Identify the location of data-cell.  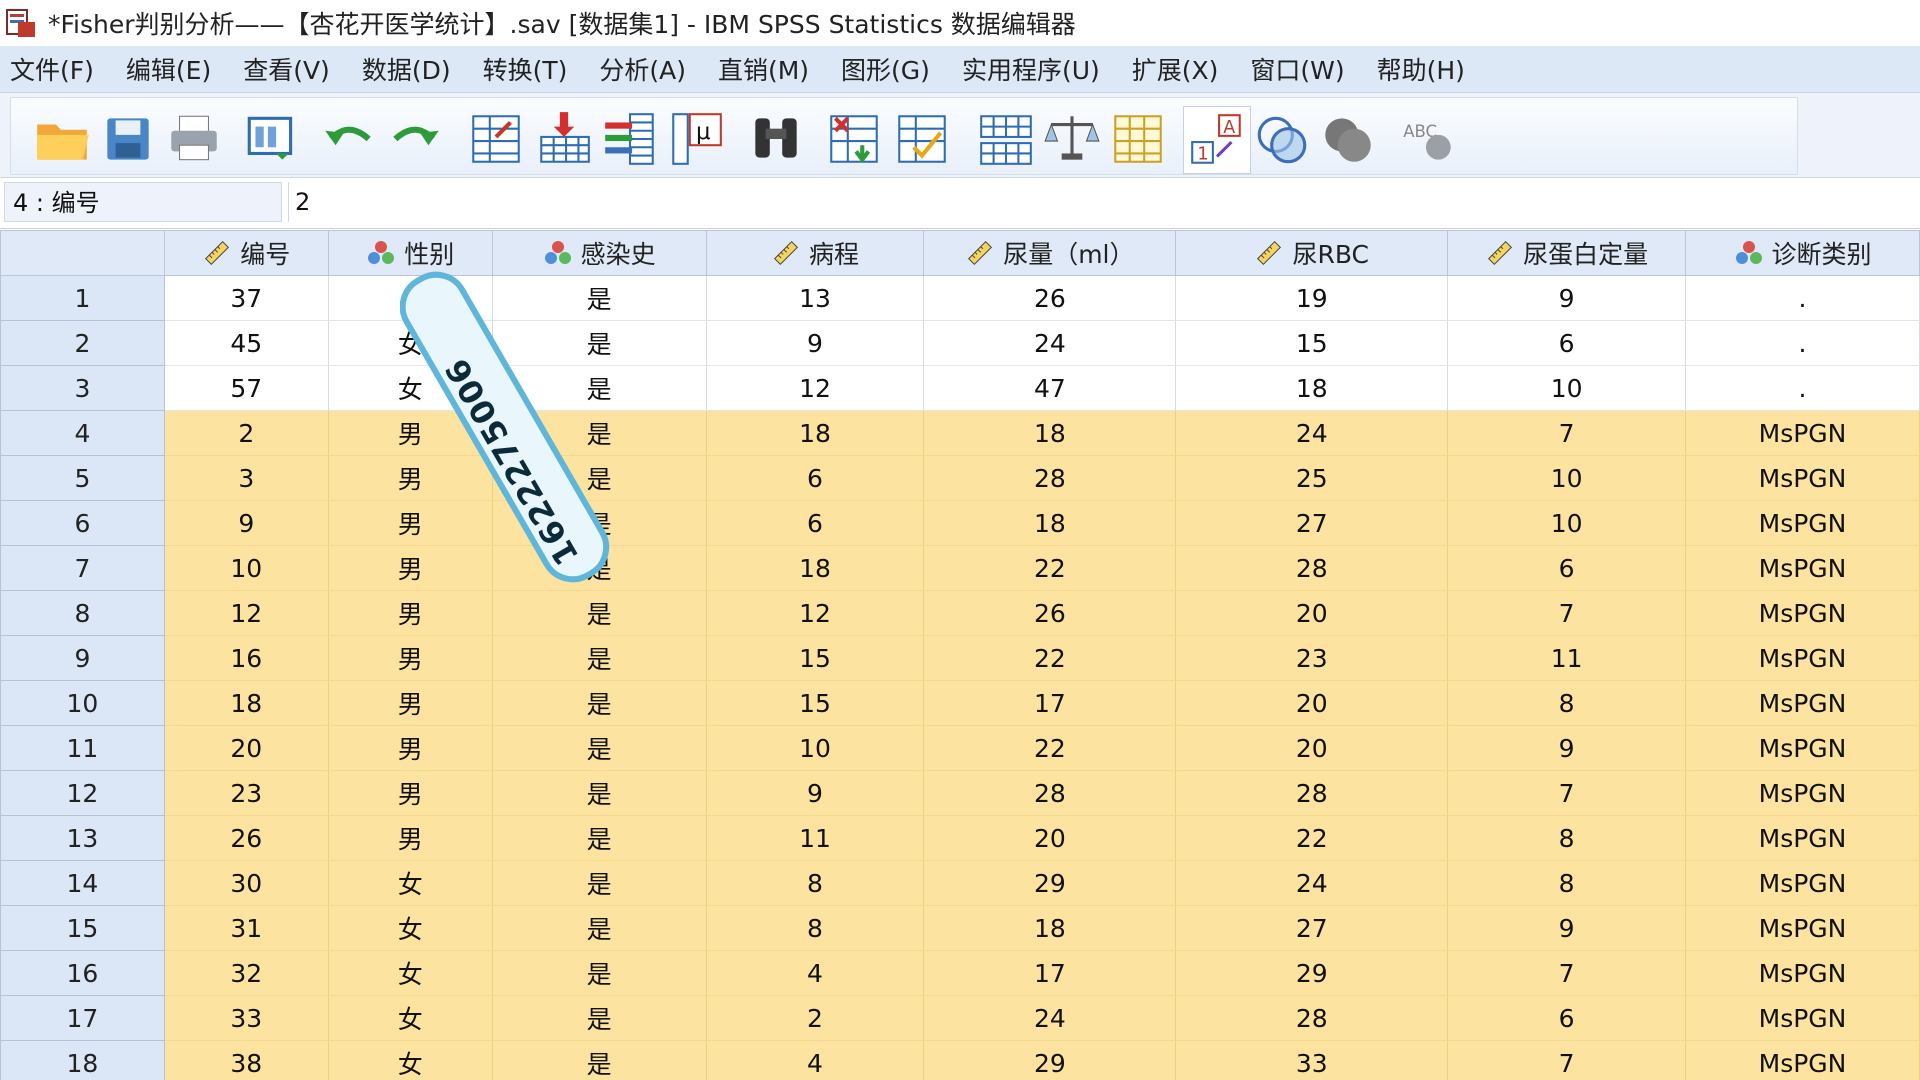
(410, 298).